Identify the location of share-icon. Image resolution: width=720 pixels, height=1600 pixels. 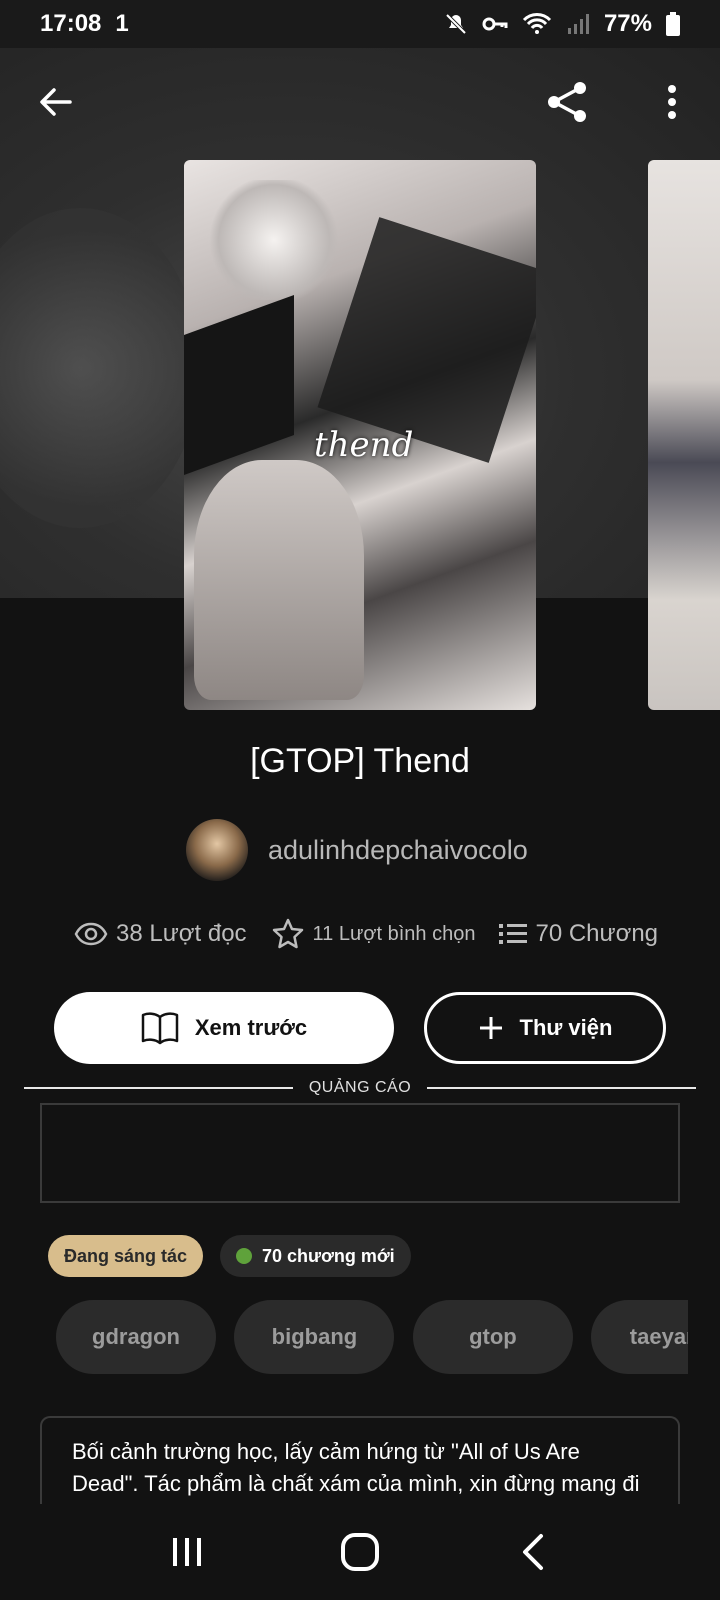
(567, 102).